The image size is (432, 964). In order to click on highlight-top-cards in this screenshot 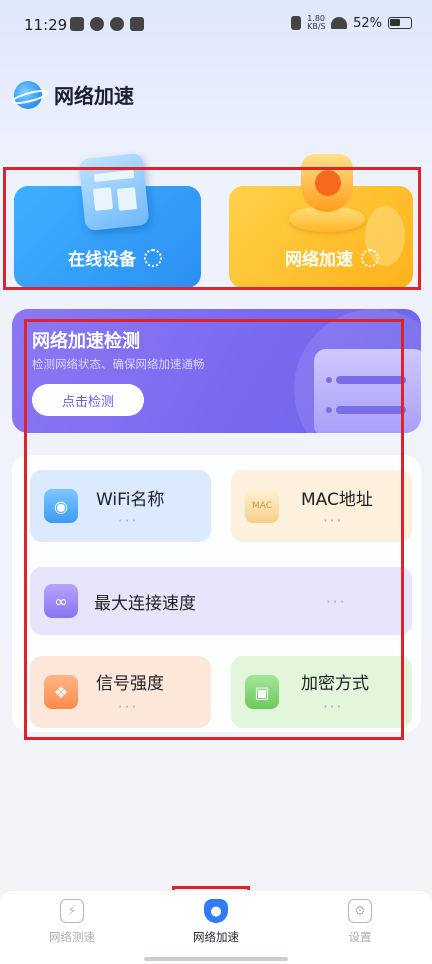, I will do `click(212, 228)`.